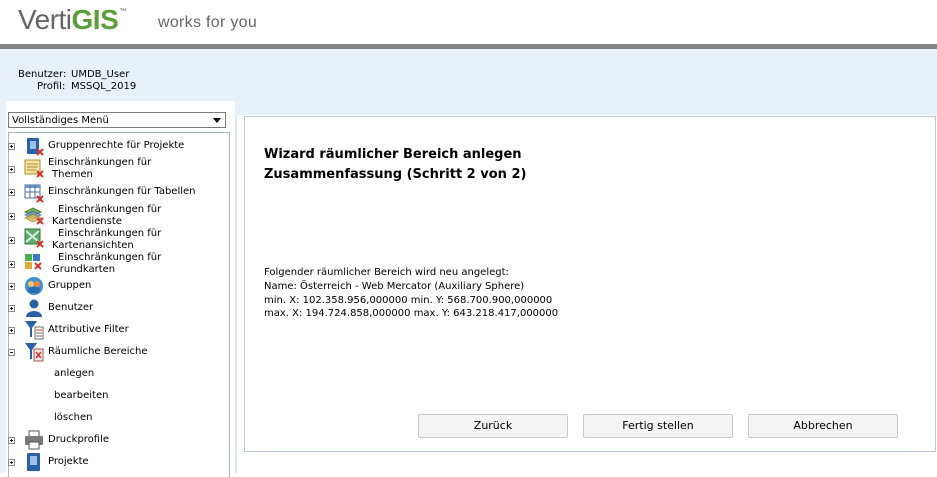 The height and width of the screenshot is (477, 937). Describe the element at coordinates (658, 426) in the screenshot. I see `finish-button: Fertig stellen` at that location.